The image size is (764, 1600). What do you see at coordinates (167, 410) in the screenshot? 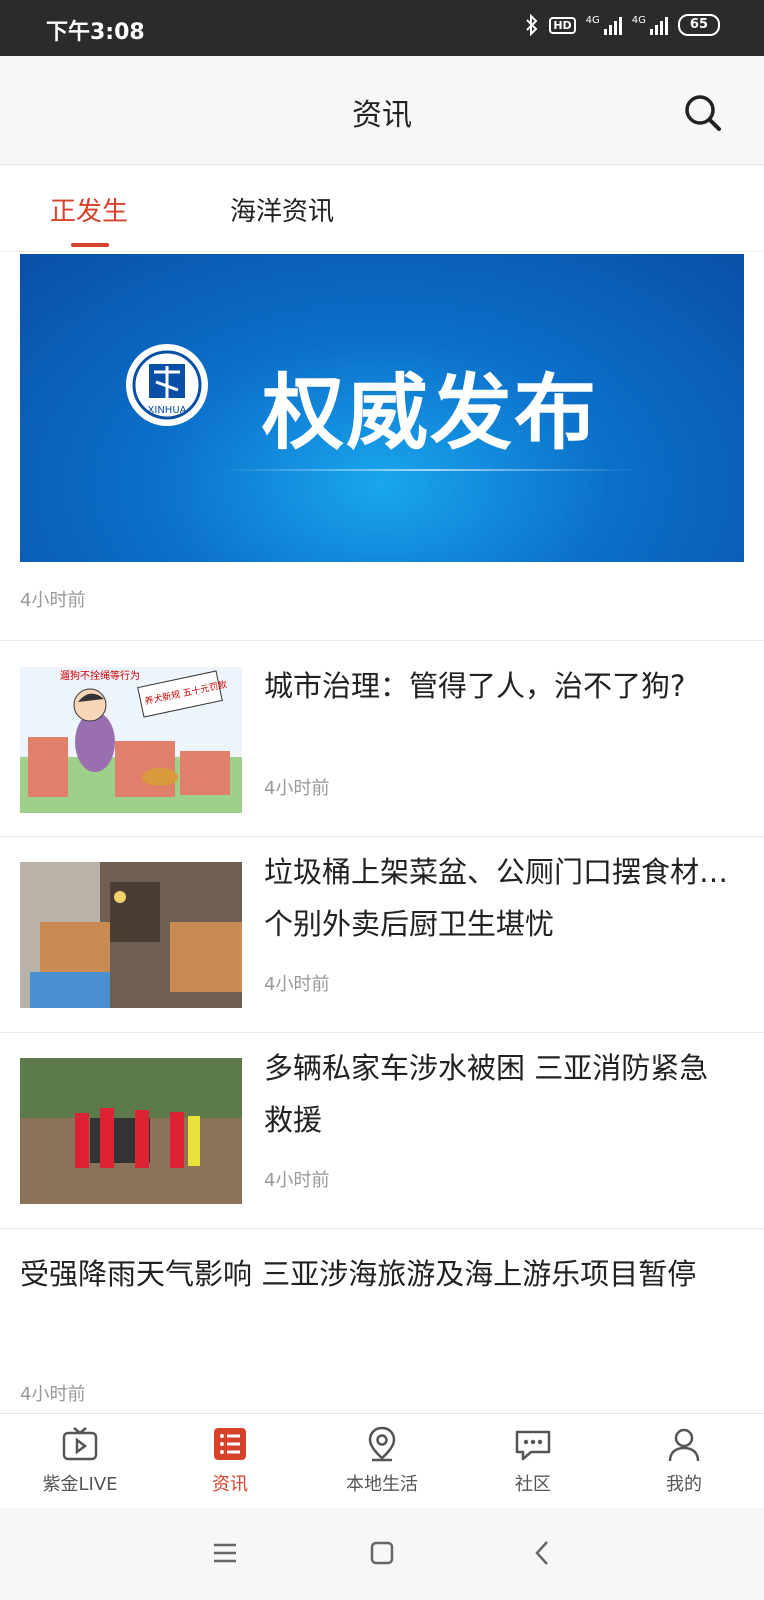
I see `logo-text: XINHUA` at bounding box center [167, 410].